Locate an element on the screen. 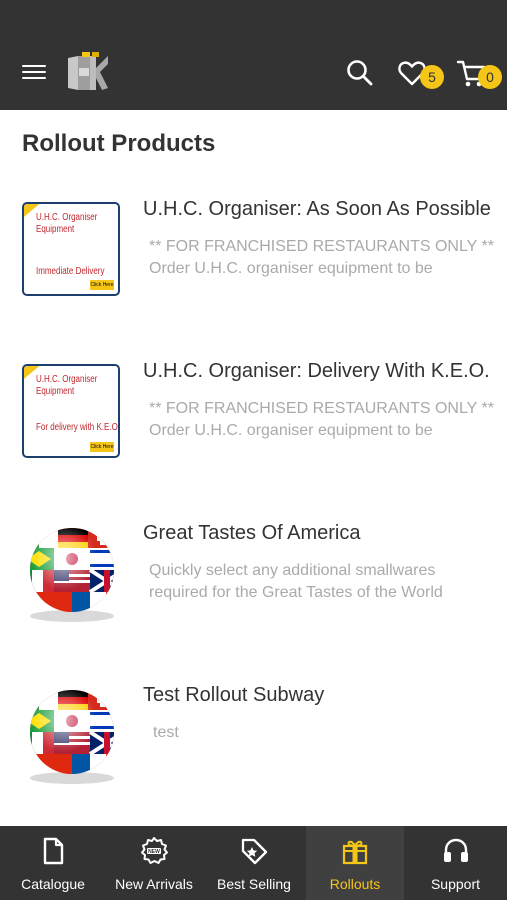 The width and height of the screenshot is (507, 900). description-line: test is located at coordinates (166, 732).